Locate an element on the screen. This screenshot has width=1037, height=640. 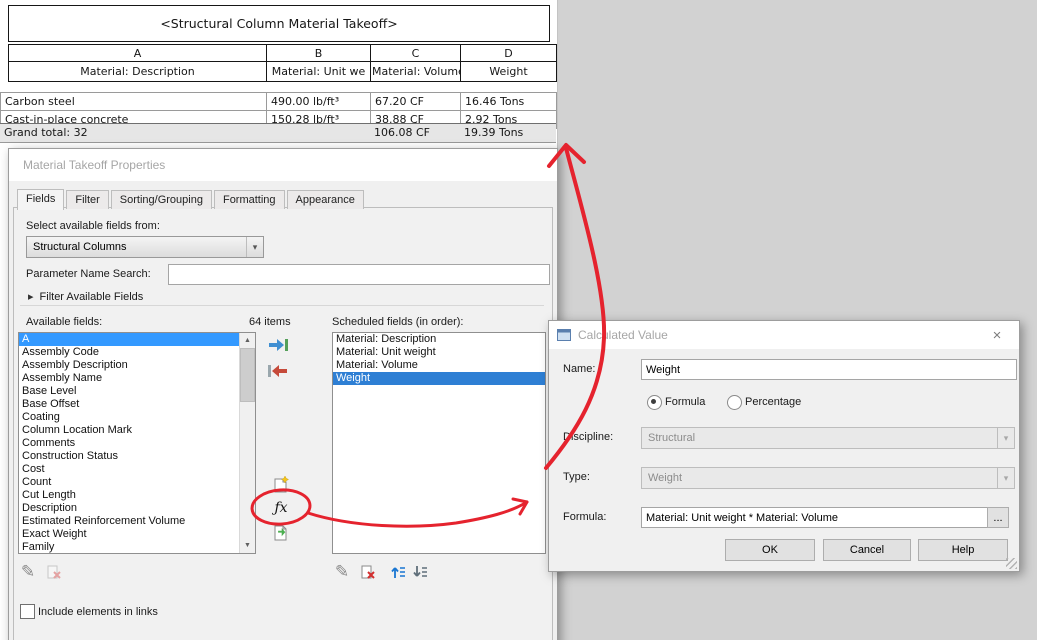
list-item: Count is located at coordinates (129, 482).